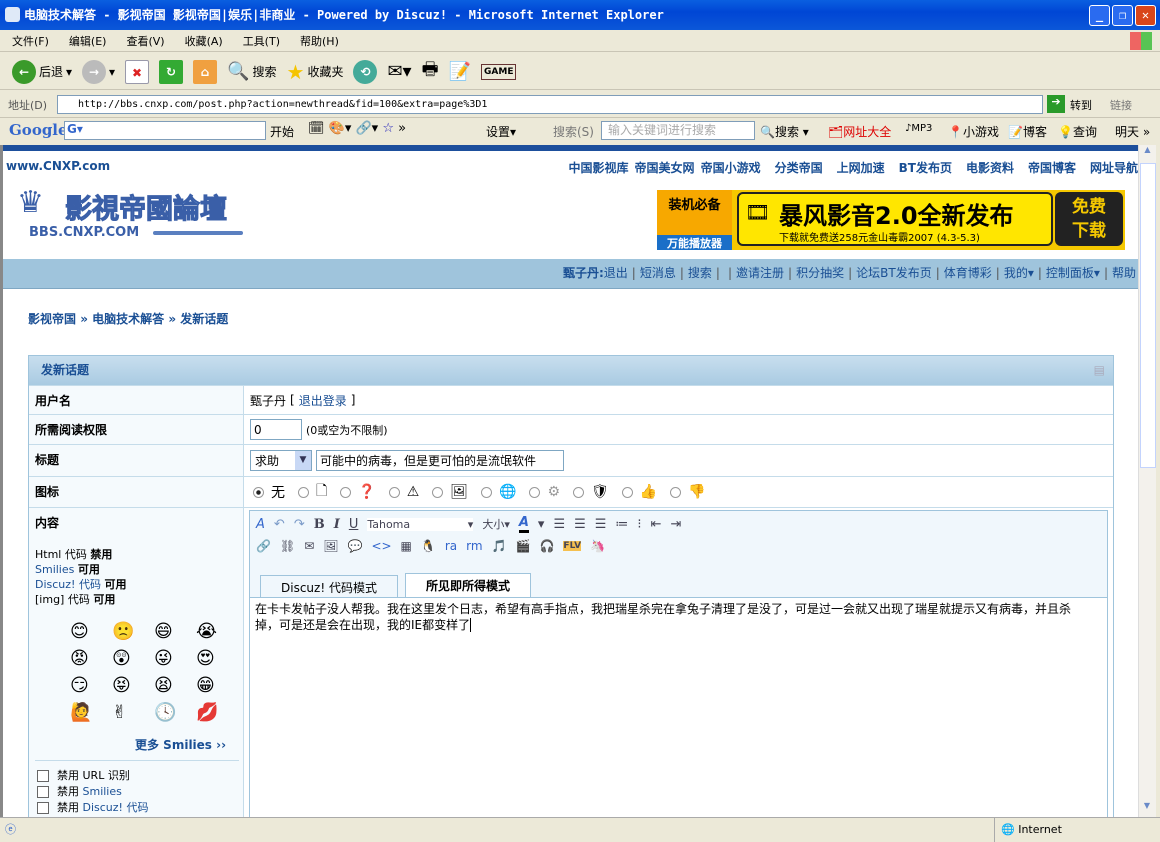 The height and width of the screenshot is (842, 1160). Describe the element at coordinates (968, 273) in the screenshot. I see `nav-sports: 体育博彩` at that location.